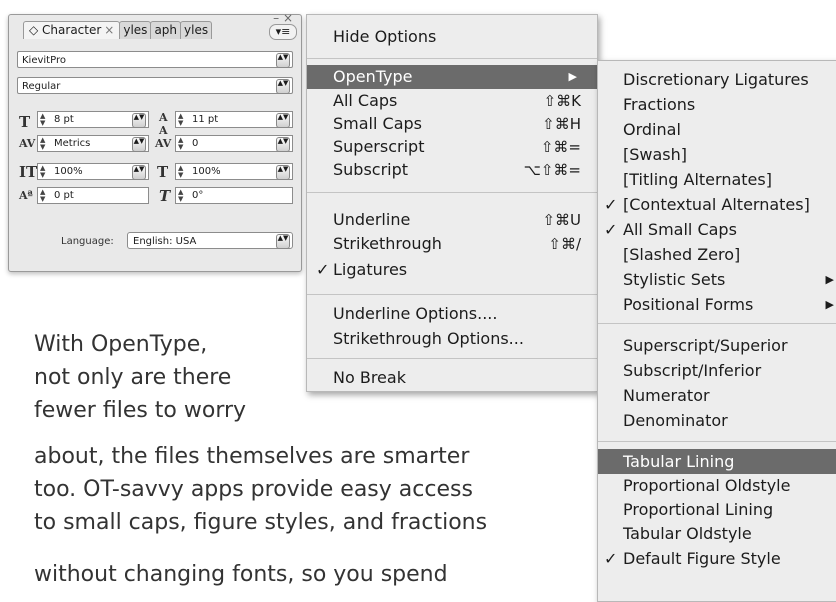 The width and height of the screenshot is (836, 602). Describe the element at coordinates (109, 30) in the screenshot. I see `close-icon: ×` at that location.